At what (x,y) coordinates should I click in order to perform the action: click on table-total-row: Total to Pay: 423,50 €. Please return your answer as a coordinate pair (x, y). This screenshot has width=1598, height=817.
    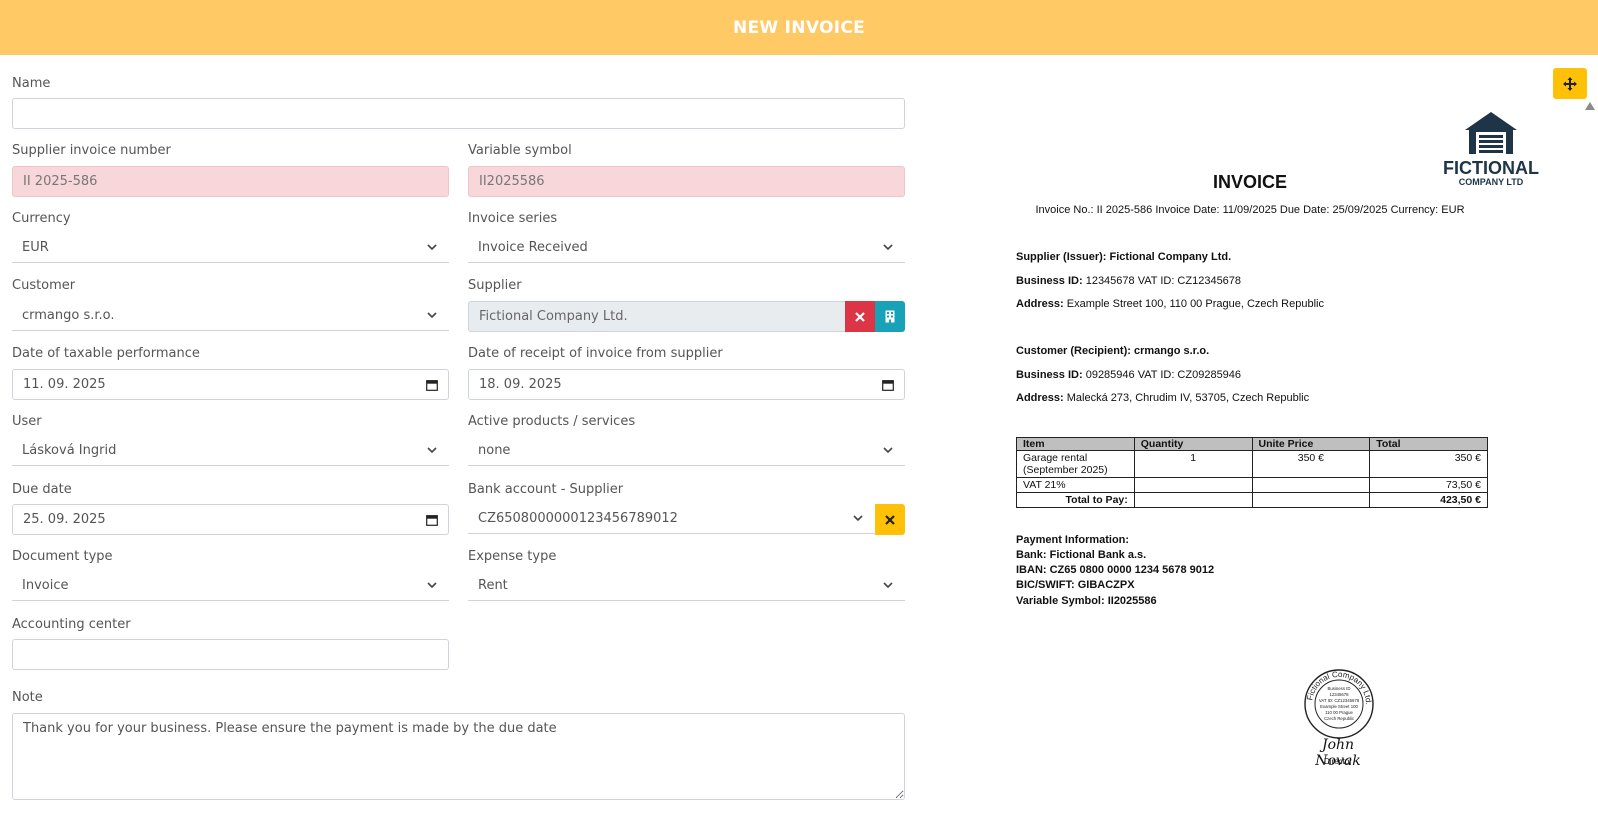
    Looking at the image, I should click on (1252, 500).